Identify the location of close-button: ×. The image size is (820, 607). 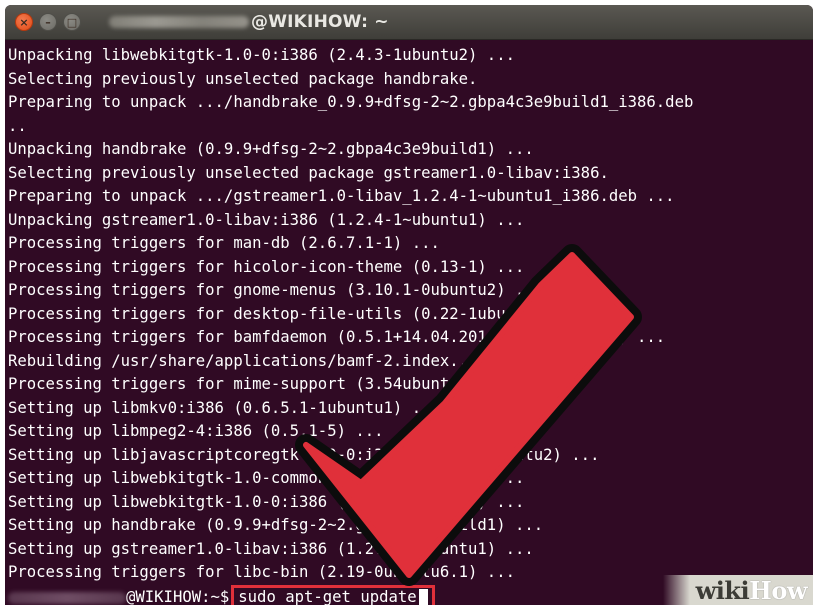
(24, 22).